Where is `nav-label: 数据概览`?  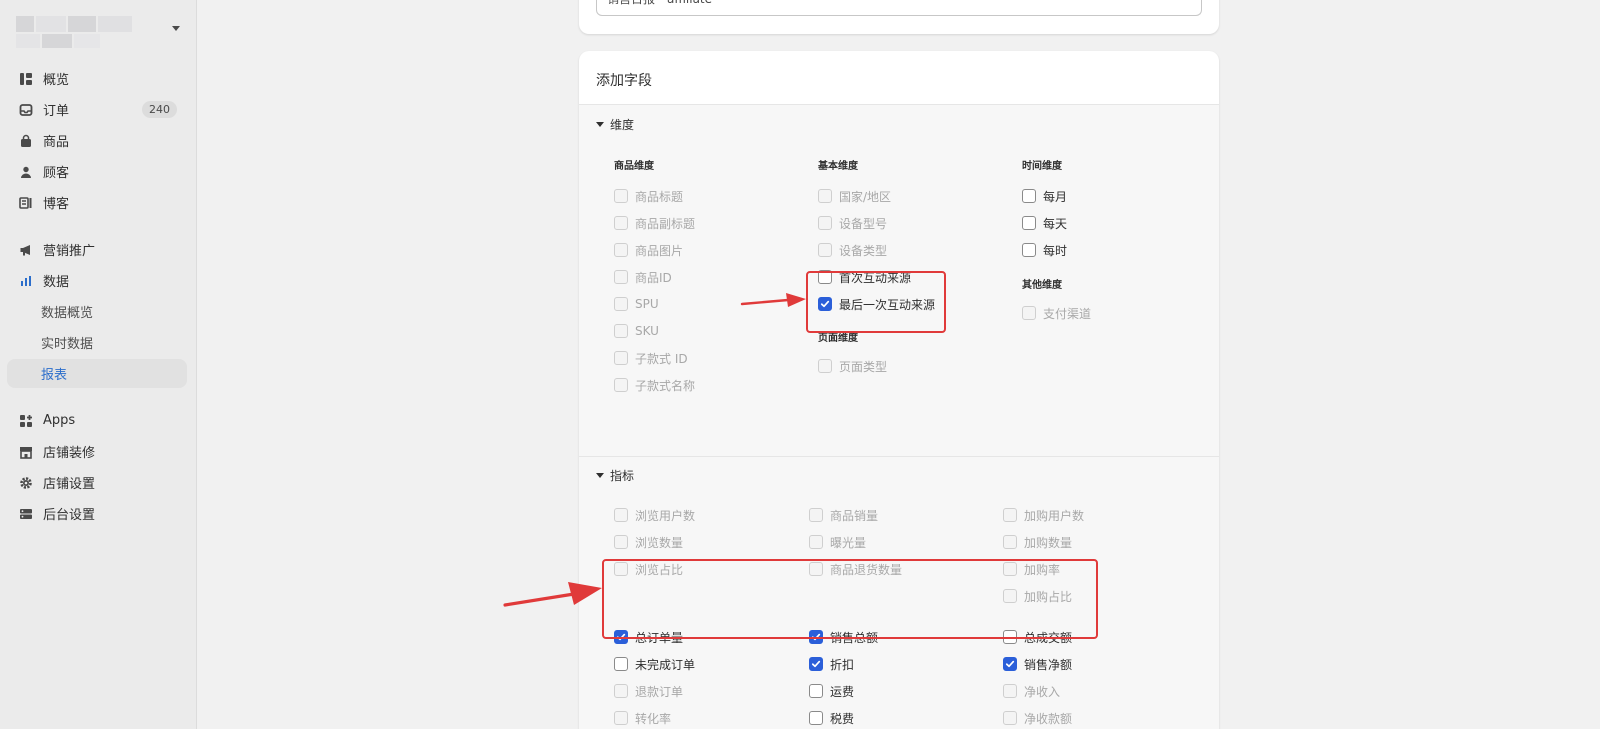 nav-label: 数据概览 is located at coordinates (67, 313).